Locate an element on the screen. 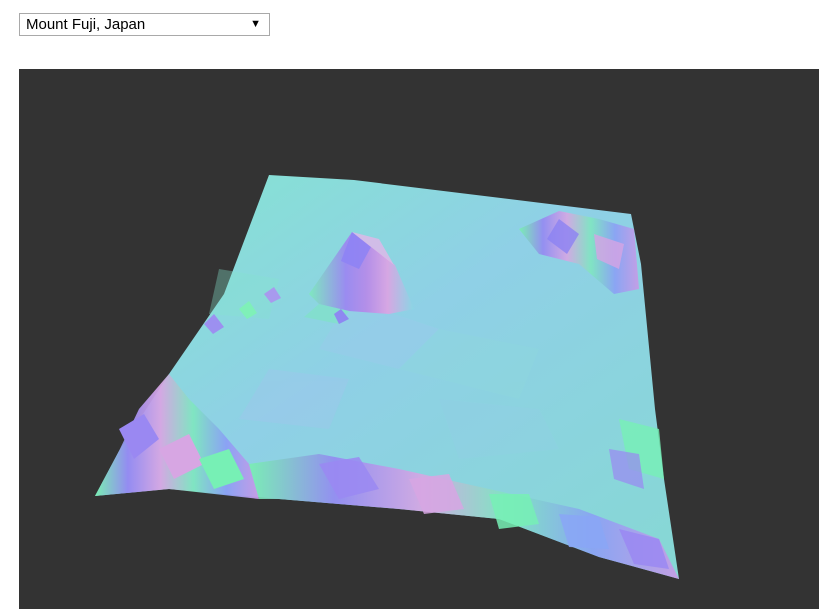 The width and height of the screenshot is (821, 609). triangle-down-icon: ▼ is located at coordinates (255, 24).